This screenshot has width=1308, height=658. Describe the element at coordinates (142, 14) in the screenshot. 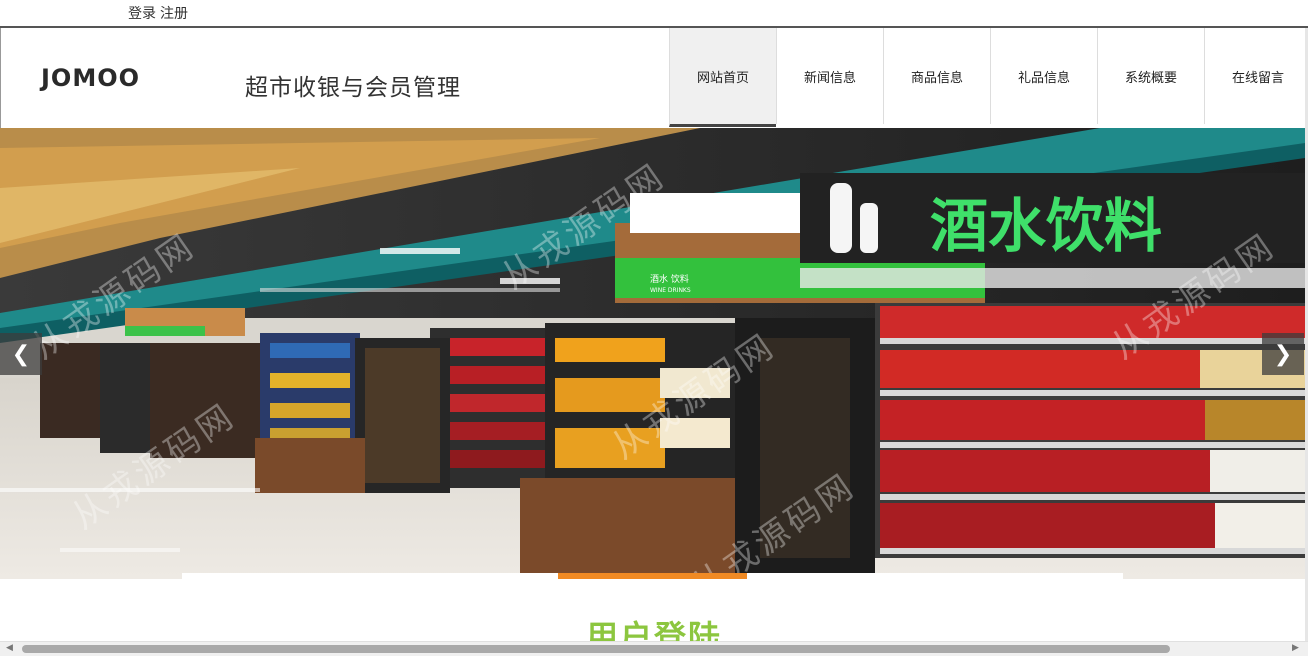

I see `login-link: 登录` at that location.